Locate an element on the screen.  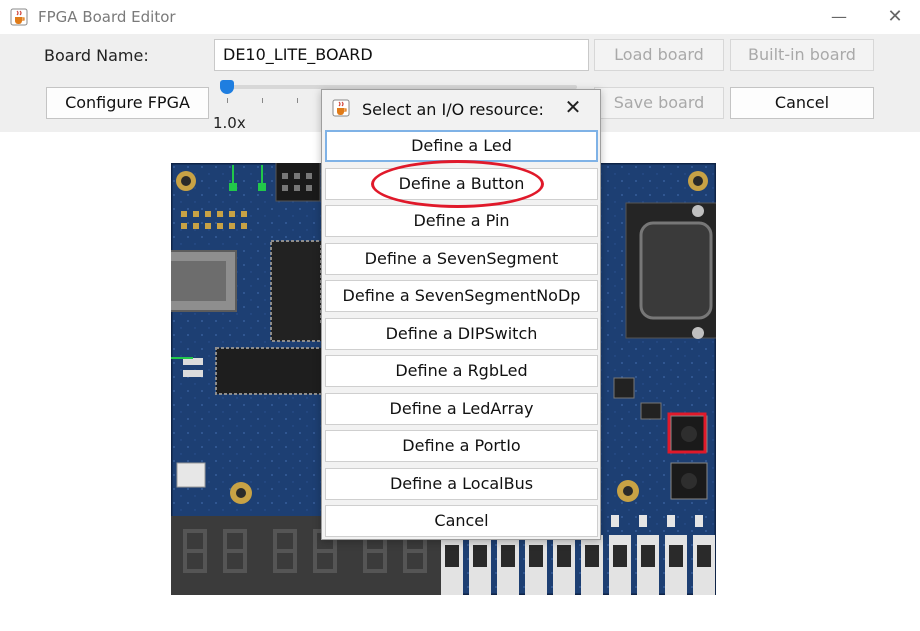
configure-fpga-button: Configure FPGA is located at coordinates (127, 103).